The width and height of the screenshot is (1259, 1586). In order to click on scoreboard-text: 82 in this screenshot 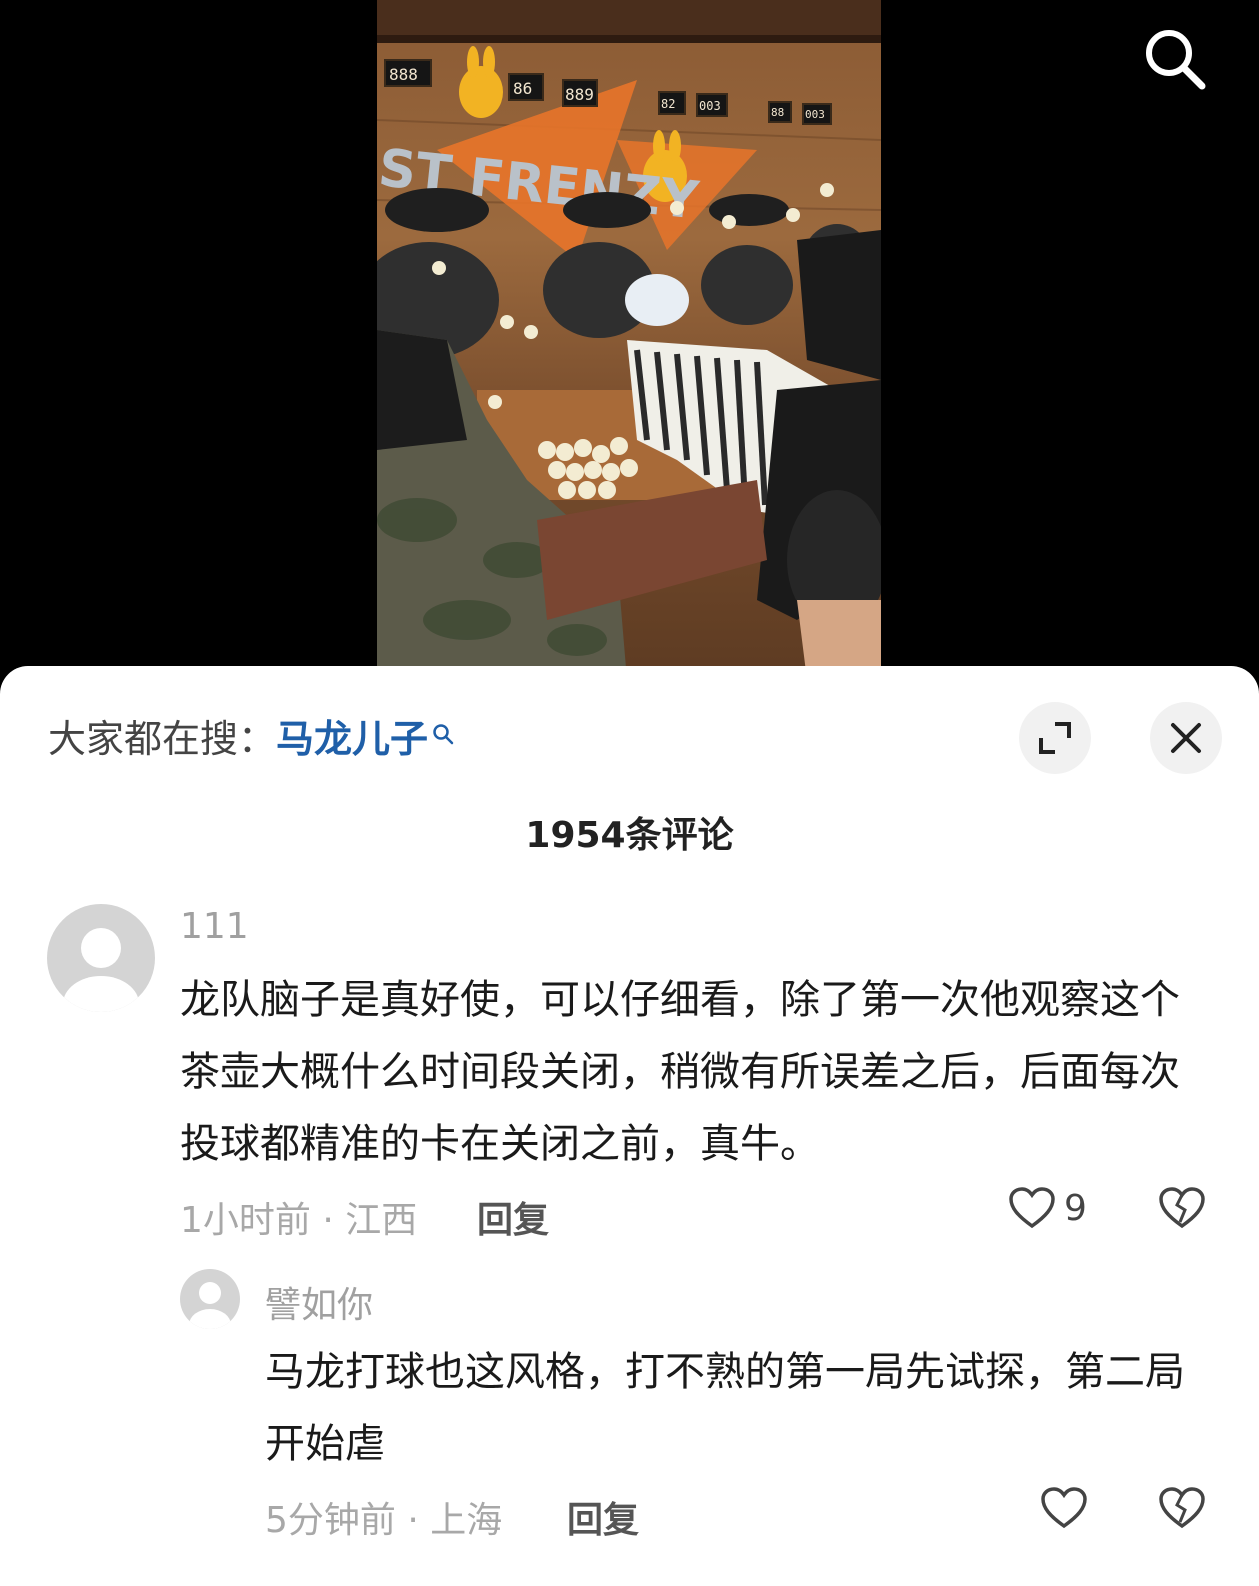, I will do `click(668, 104)`.